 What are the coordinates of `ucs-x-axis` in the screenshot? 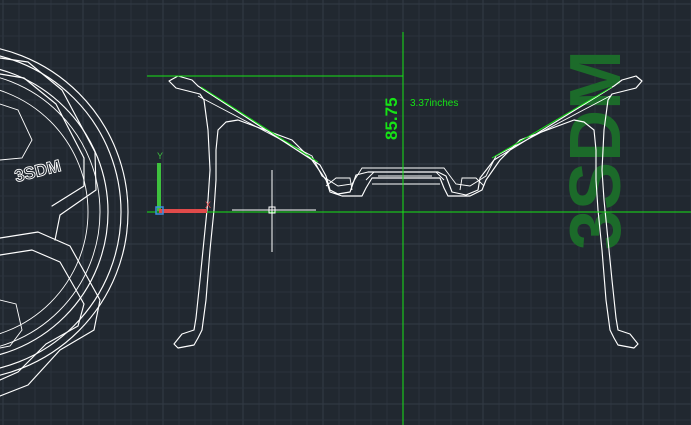 It's located at (183, 211).